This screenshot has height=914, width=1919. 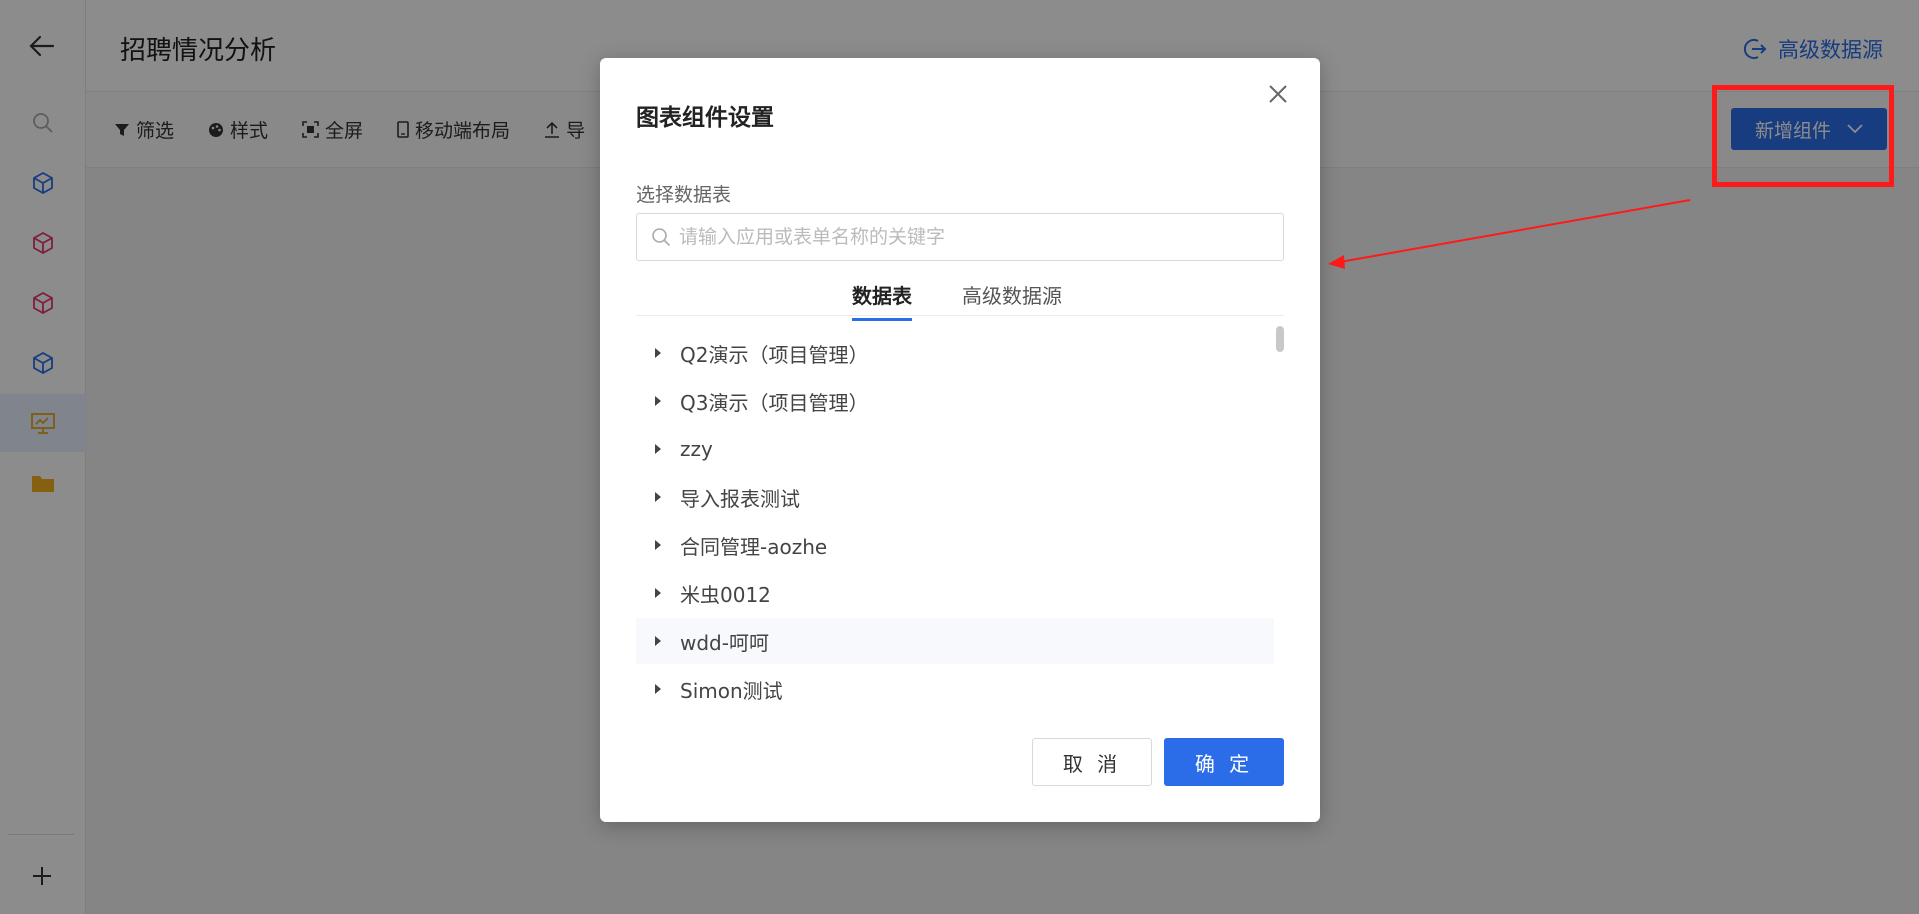 What do you see at coordinates (774, 354) in the screenshot?
I see `list-item-label: Q2演示（项目管理）` at bounding box center [774, 354].